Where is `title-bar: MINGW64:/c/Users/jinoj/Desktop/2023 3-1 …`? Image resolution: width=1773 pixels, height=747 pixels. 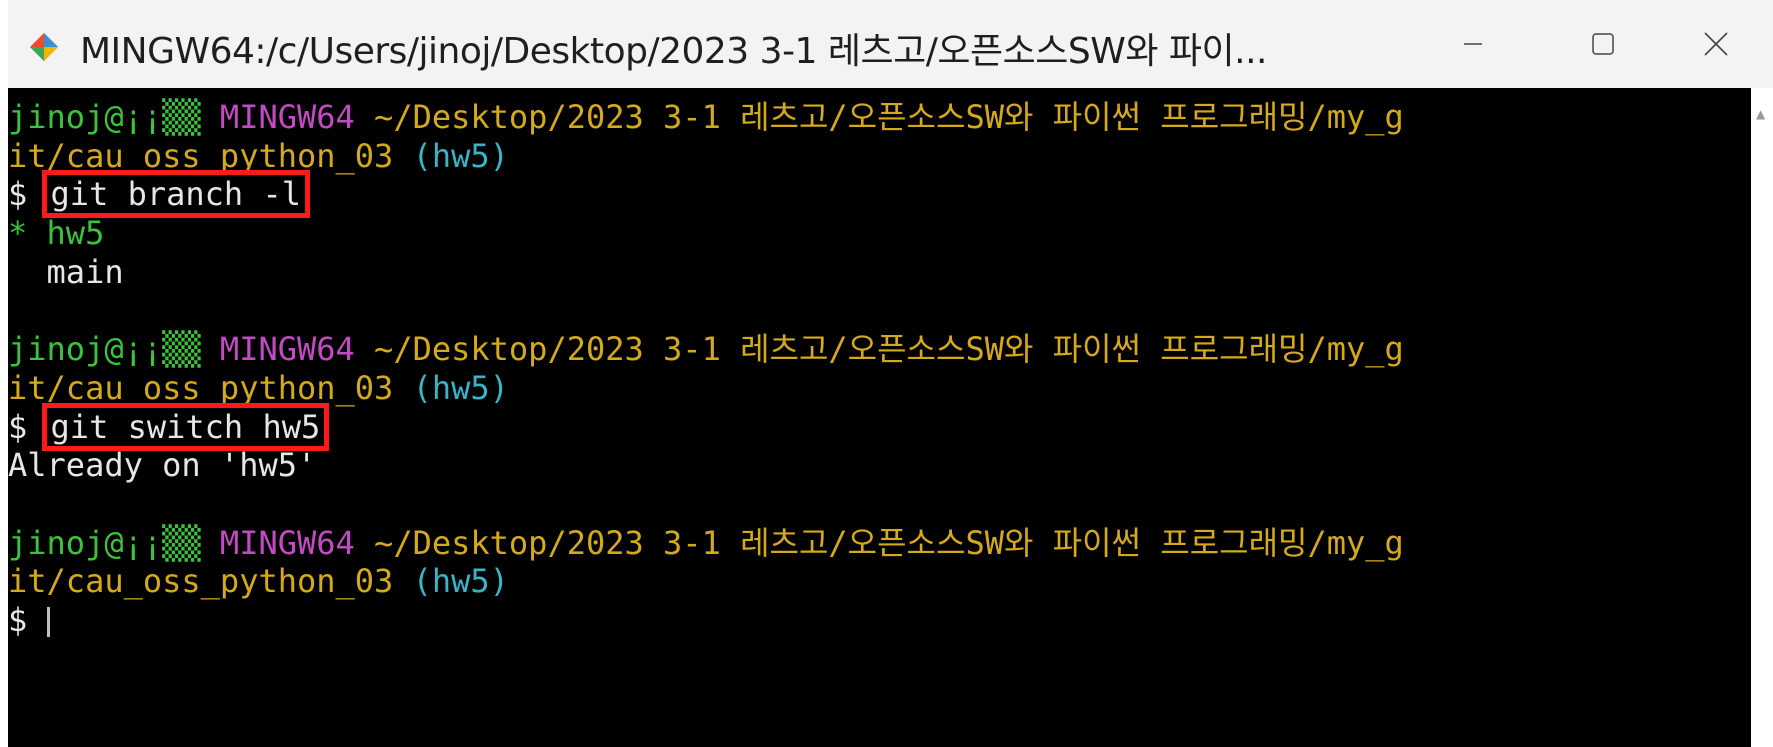
title-bar: MINGW64:/c/Users/jinoj/Desktop/2023 3-1 … is located at coordinates (890, 44).